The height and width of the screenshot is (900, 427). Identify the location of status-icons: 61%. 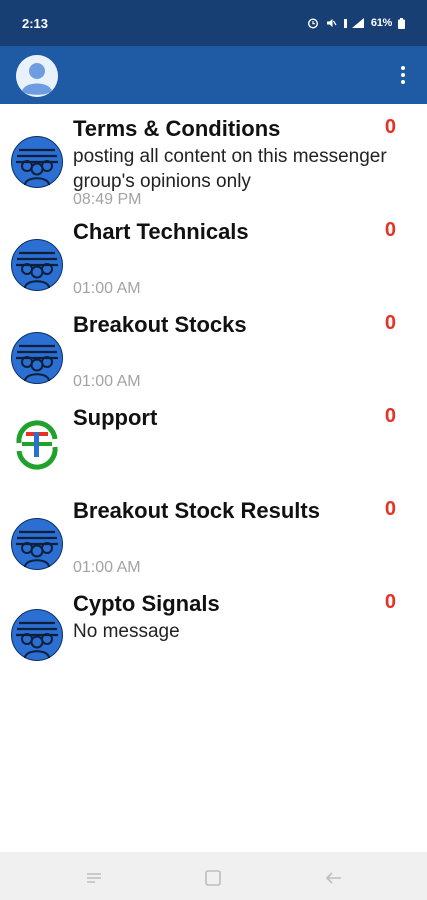
(356, 23).